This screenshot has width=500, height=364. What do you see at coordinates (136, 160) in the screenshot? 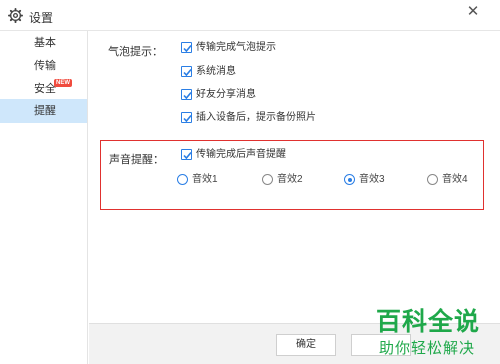
I see `sound-section-label: 声音提醒：` at bounding box center [136, 160].